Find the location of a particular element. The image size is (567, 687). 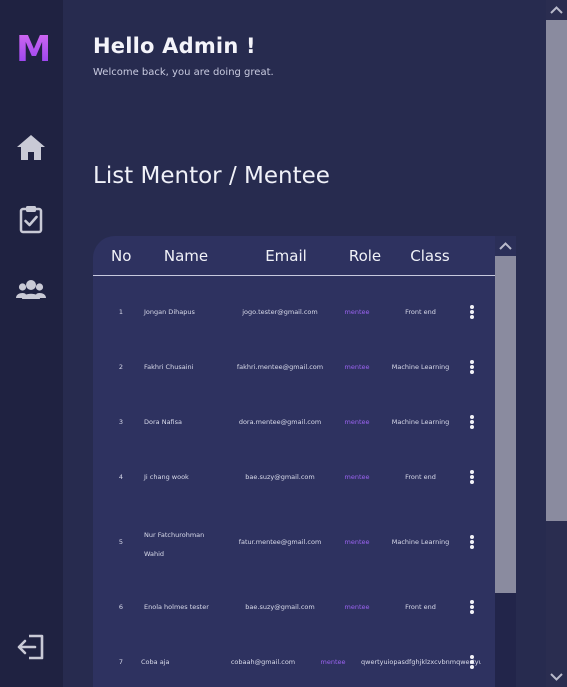

logout-icon is located at coordinates (30, 647).